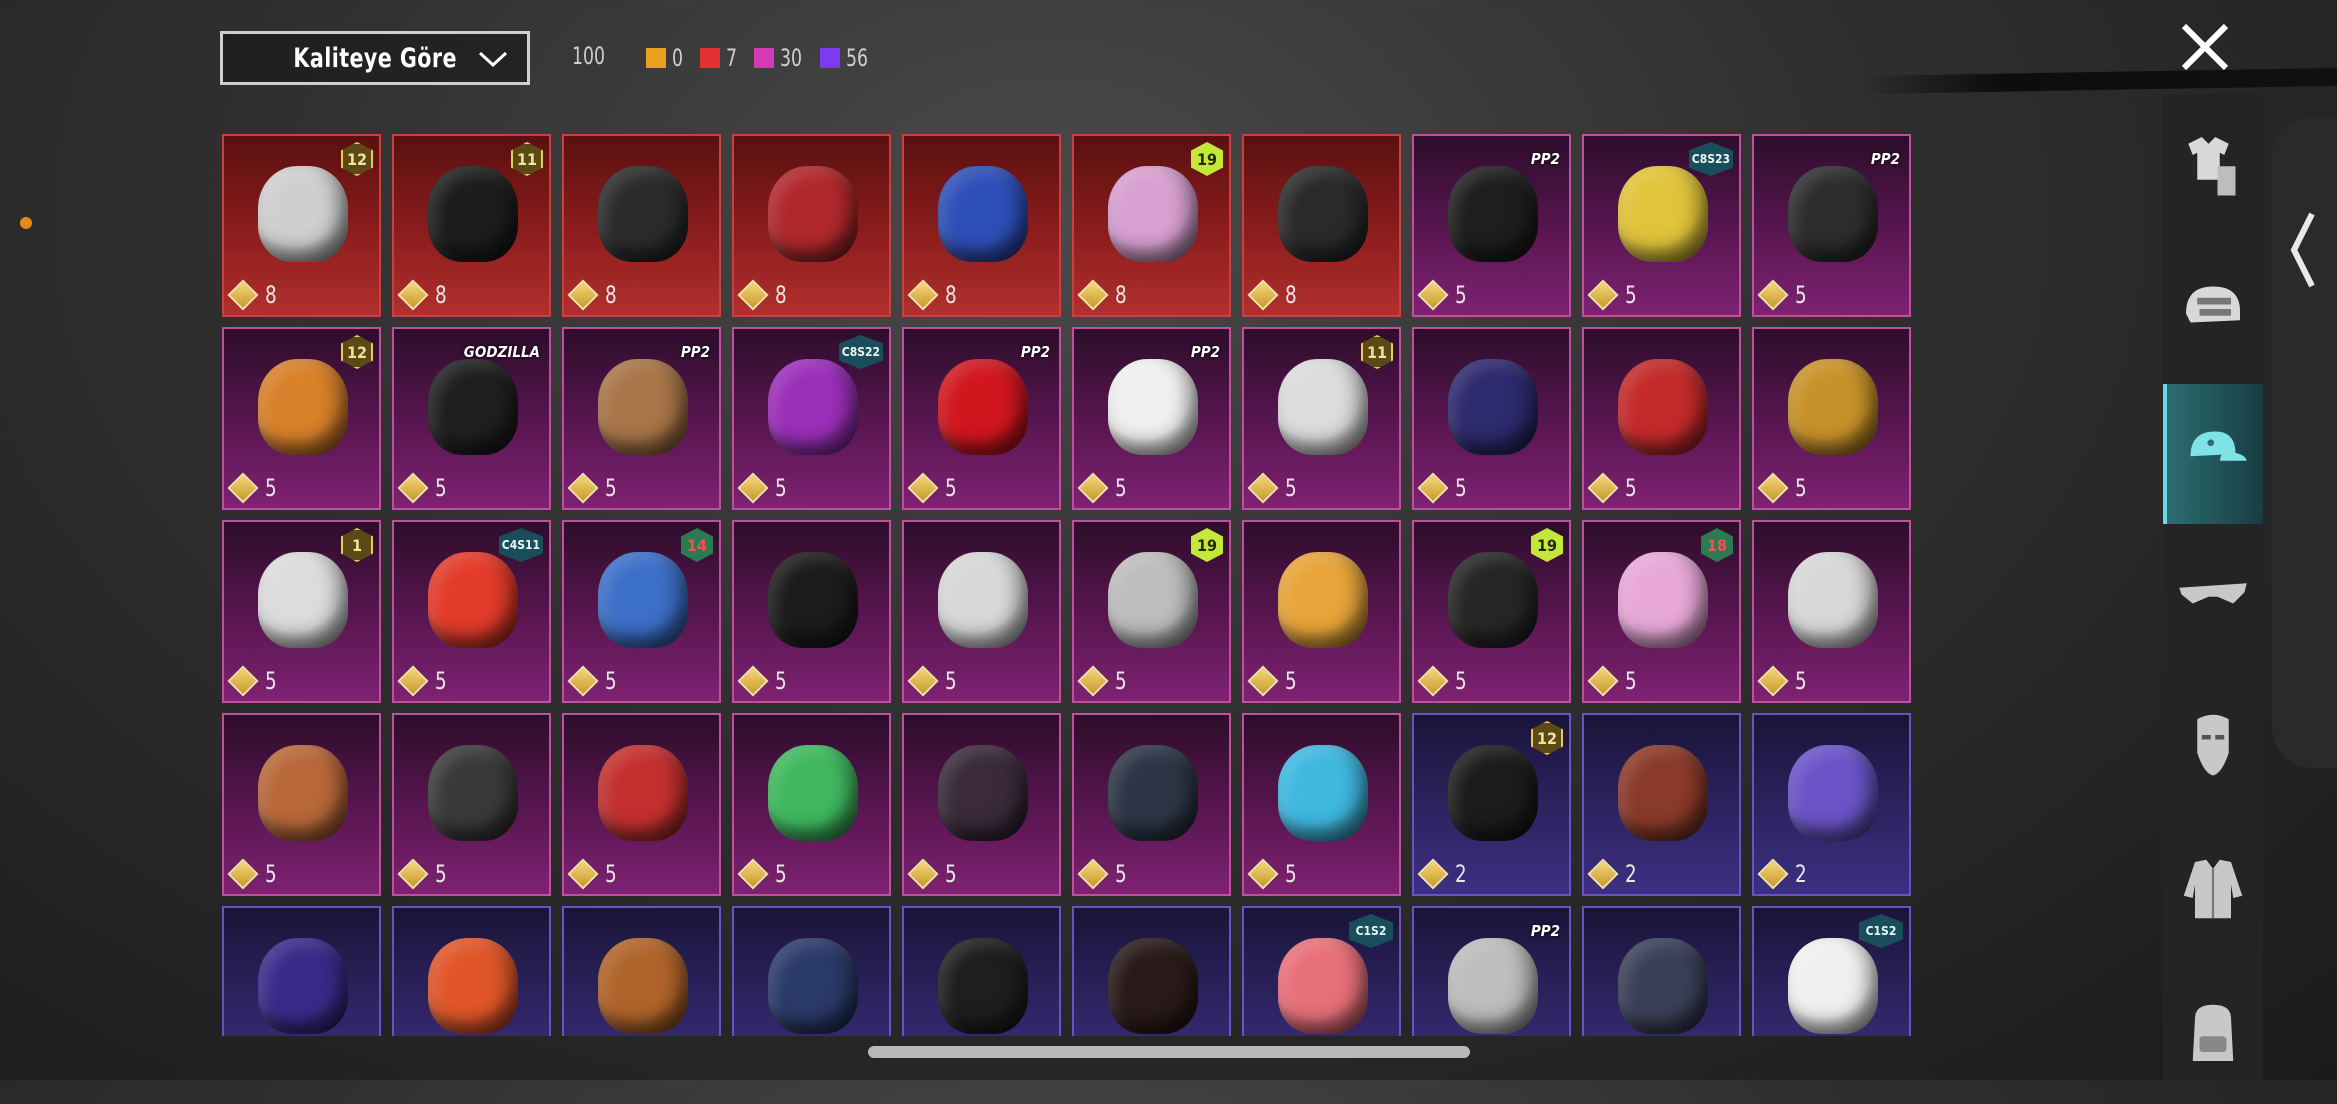  I want to click on category-tab-backpack, so click(2213, 1034).